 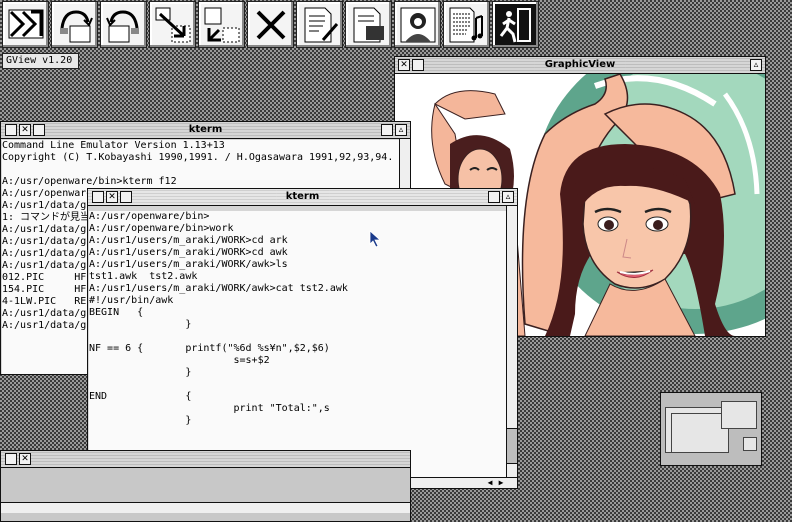 What do you see at coordinates (501, 483) in the screenshot?
I see `scroll-right-arrow: ▶` at bounding box center [501, 483].